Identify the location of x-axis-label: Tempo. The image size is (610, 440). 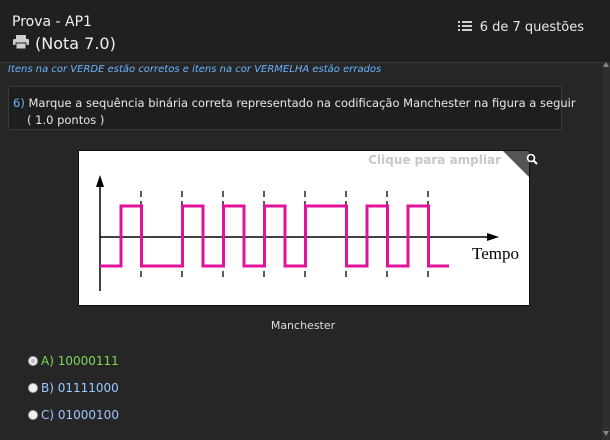
(495, 253).